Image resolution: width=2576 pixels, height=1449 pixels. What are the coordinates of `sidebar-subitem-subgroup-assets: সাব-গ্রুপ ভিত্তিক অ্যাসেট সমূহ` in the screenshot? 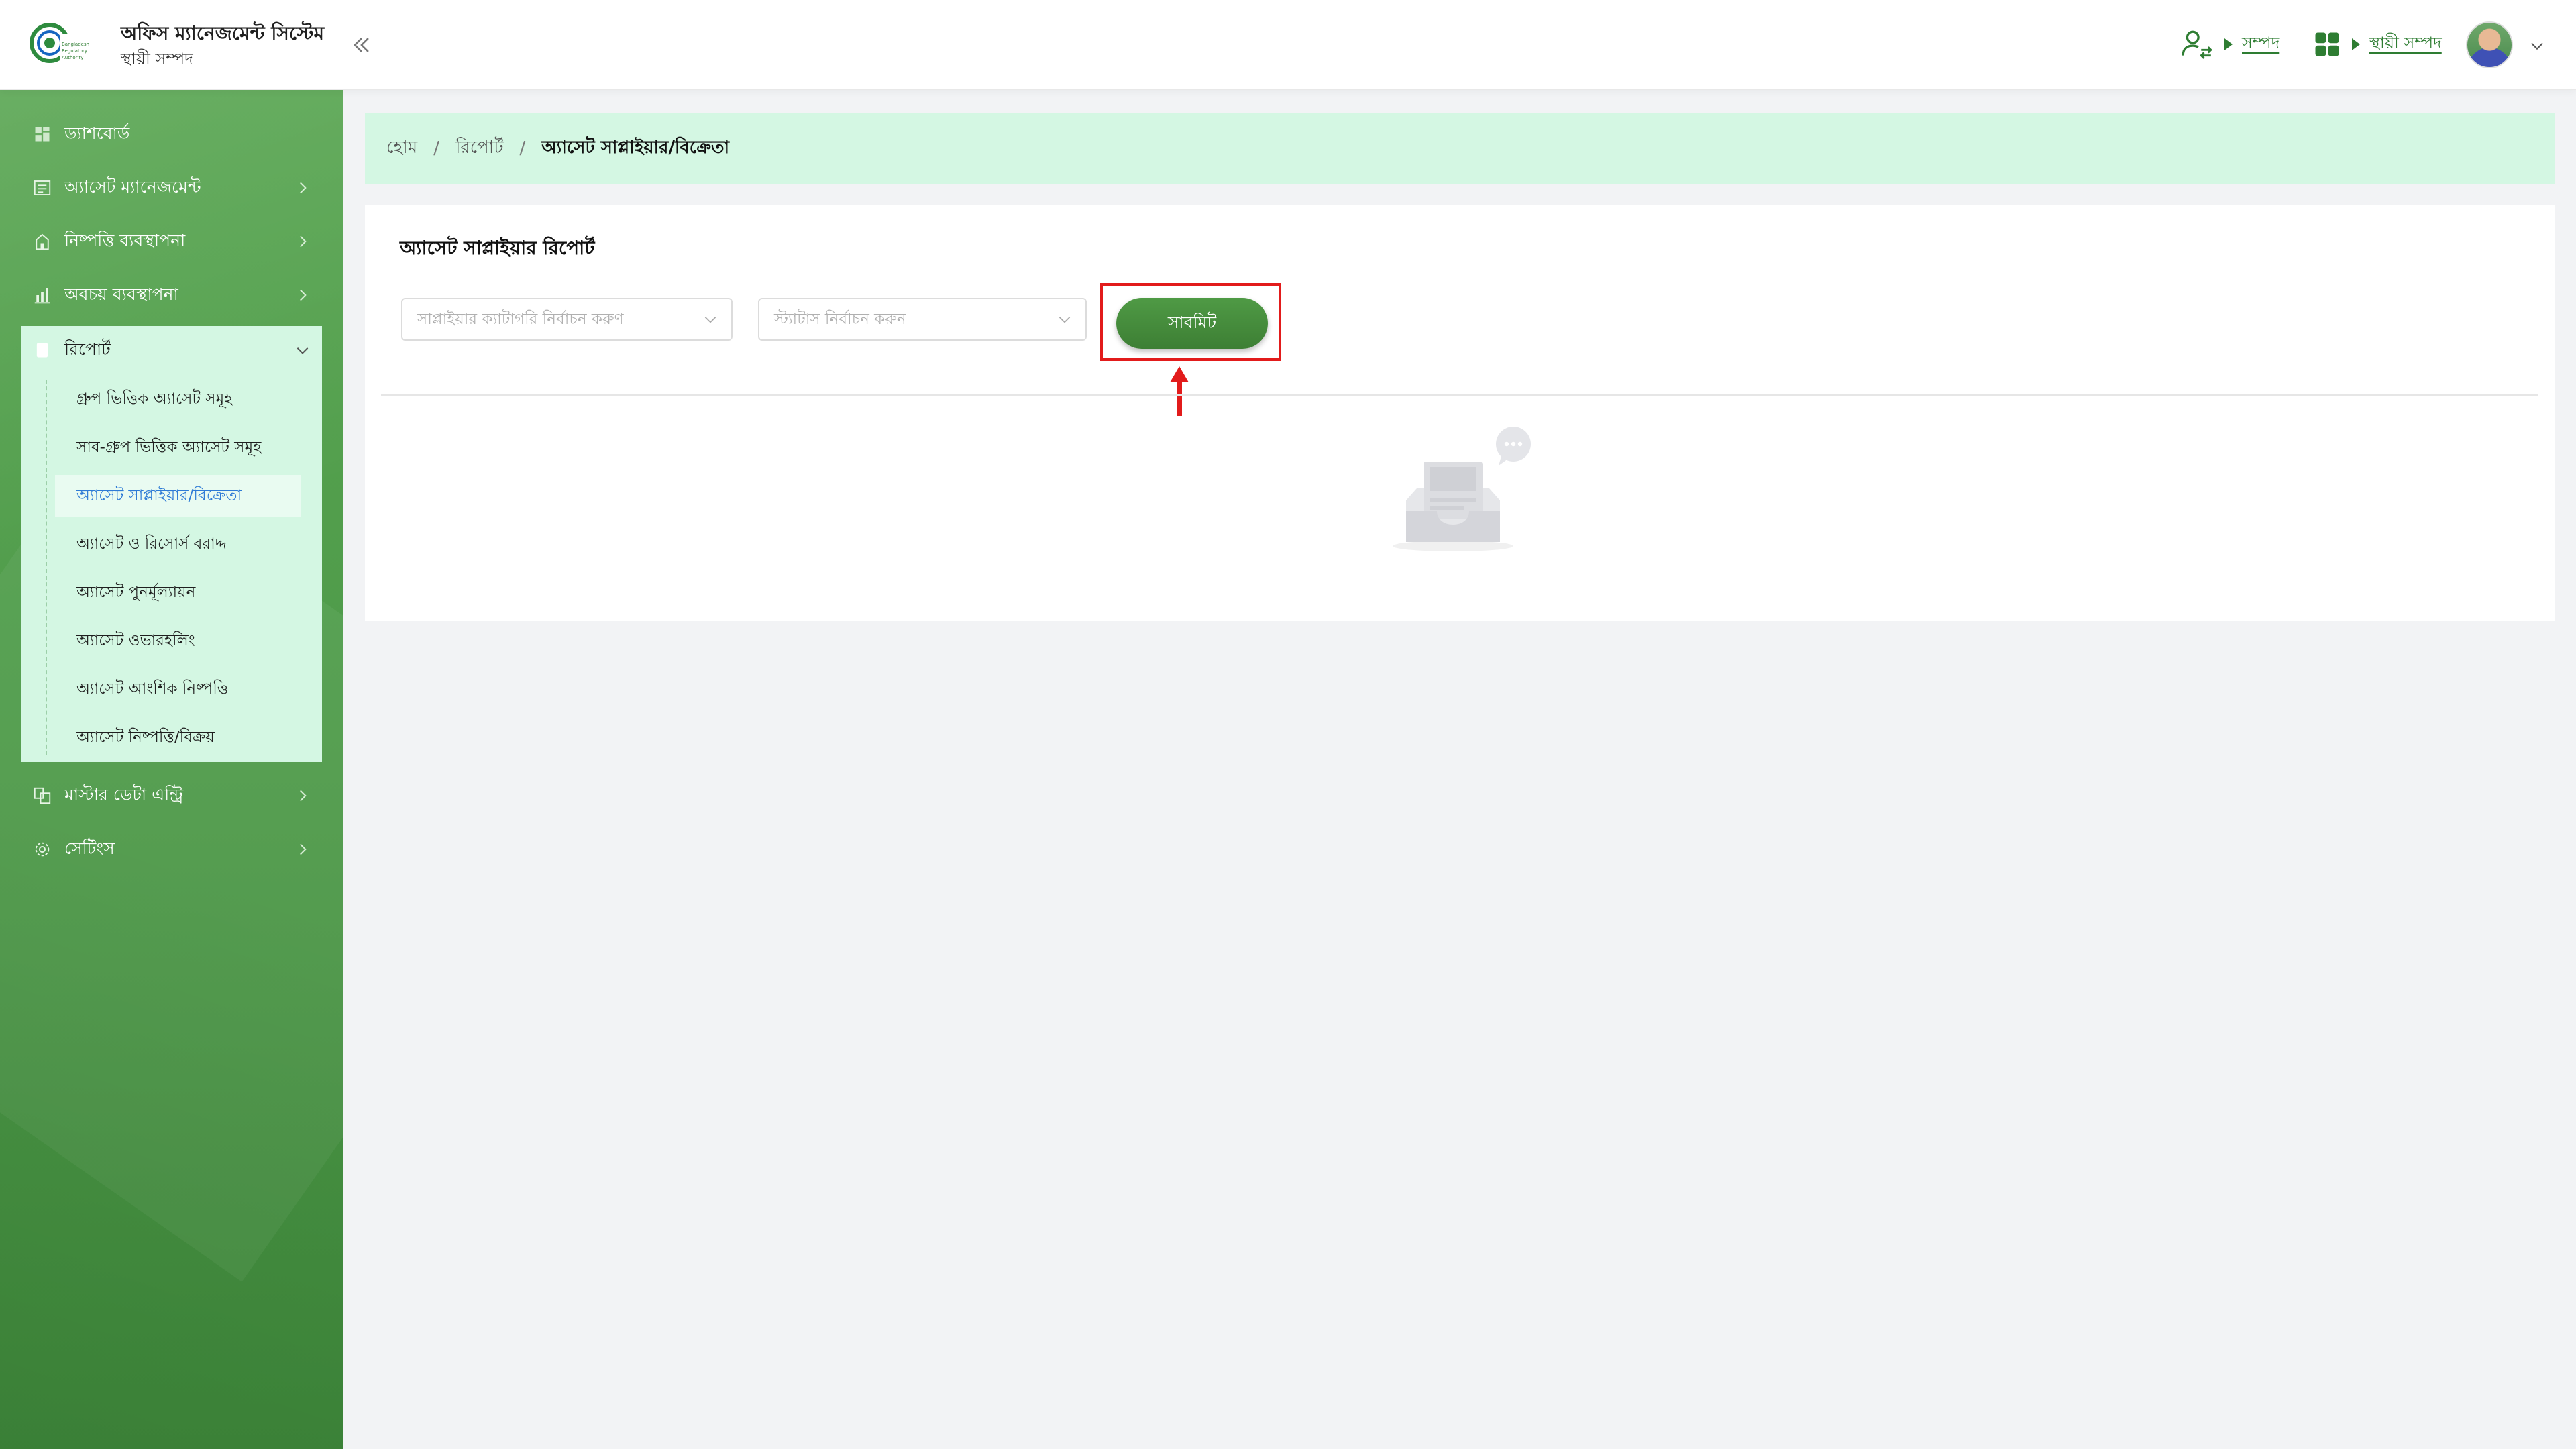 It's located at (178, 447).